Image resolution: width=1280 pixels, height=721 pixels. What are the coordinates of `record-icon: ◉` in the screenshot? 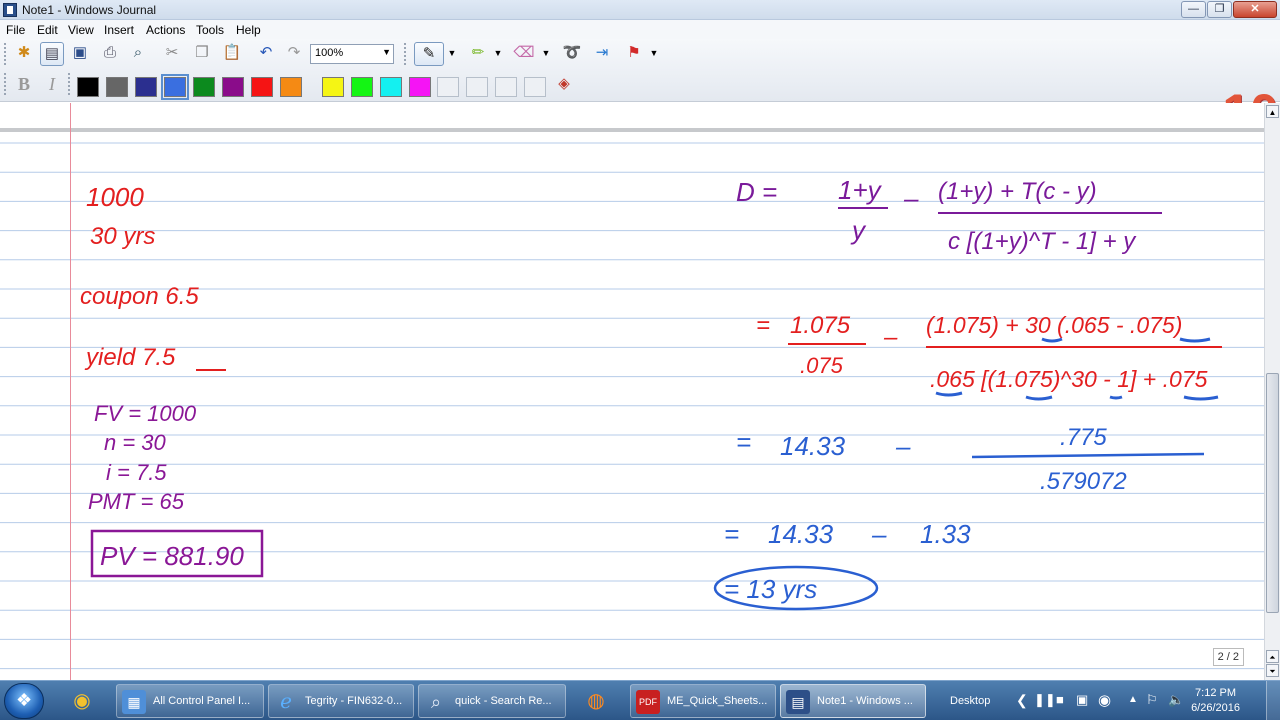 It's located at (1104, 700).